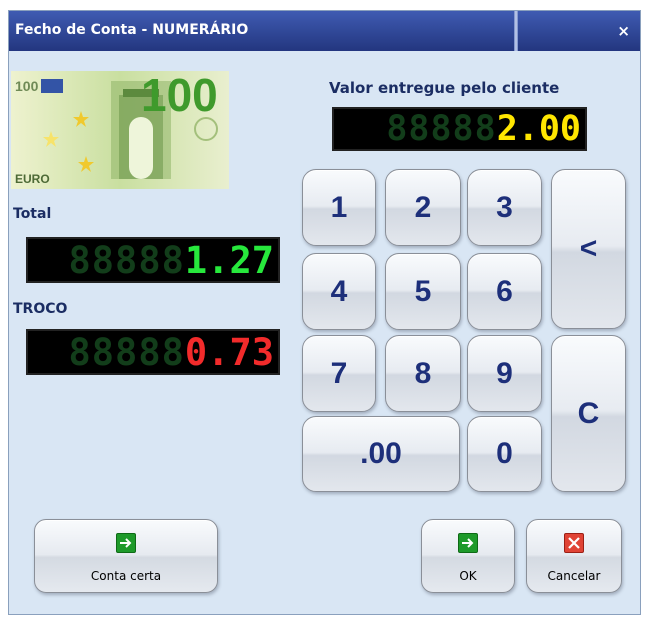  What do you see at coordinates (132, 30) in the screenshot?
I see `window-title: Fecho de Conta - NUMERÁRIO` at bounding box center [132, 30].